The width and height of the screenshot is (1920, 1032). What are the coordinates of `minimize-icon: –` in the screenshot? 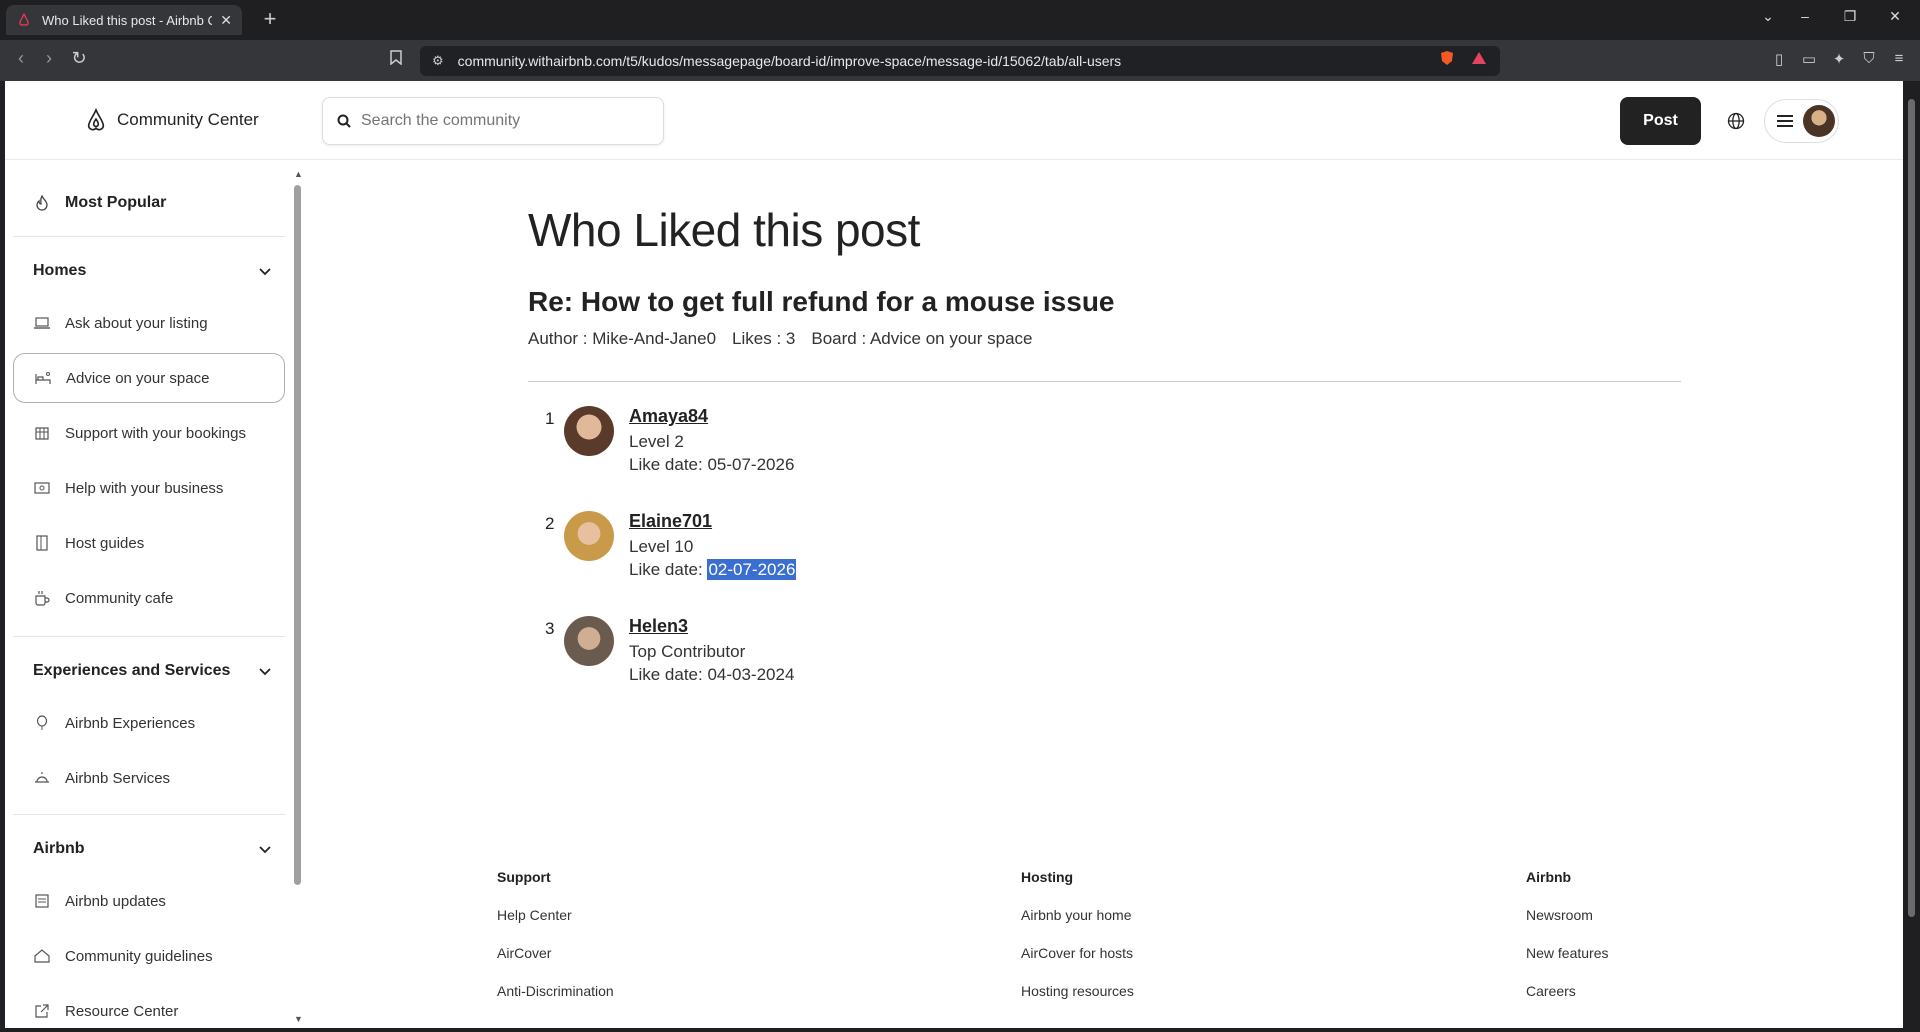 It's located at (1805, 16).